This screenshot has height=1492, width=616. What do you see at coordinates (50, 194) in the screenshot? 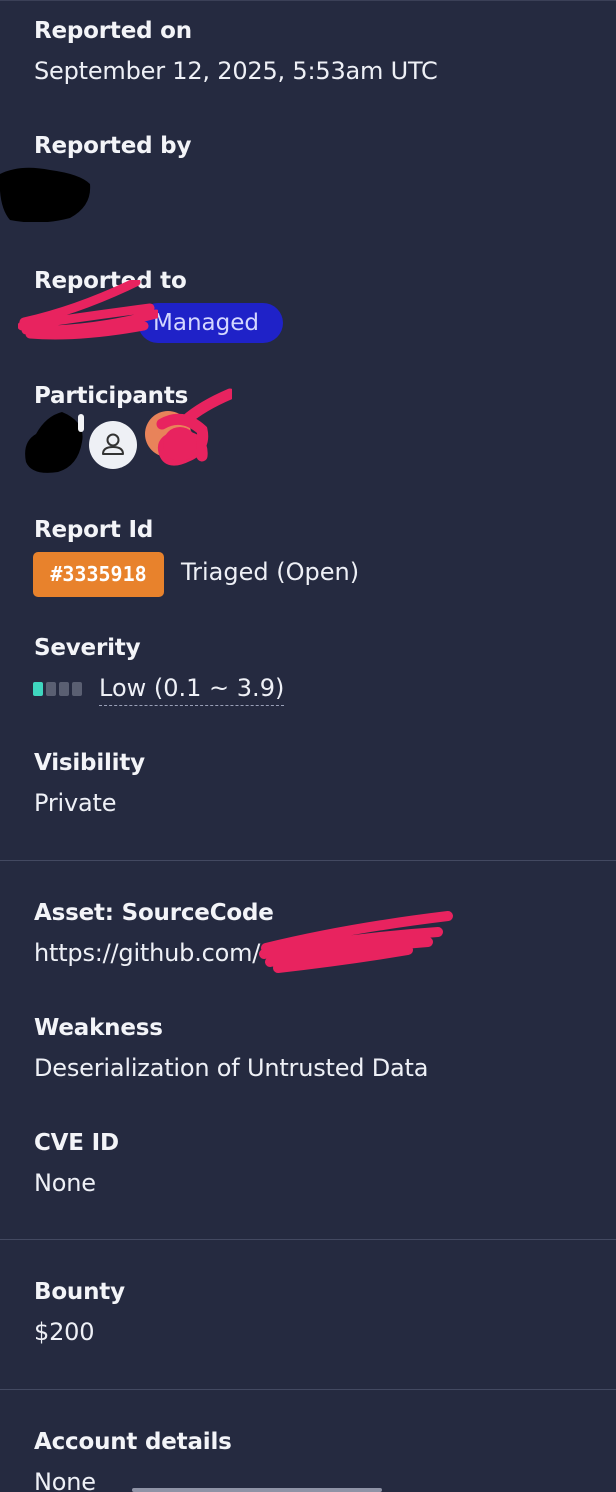
I see `reporter-avatar` at bounding box center [50, 194].